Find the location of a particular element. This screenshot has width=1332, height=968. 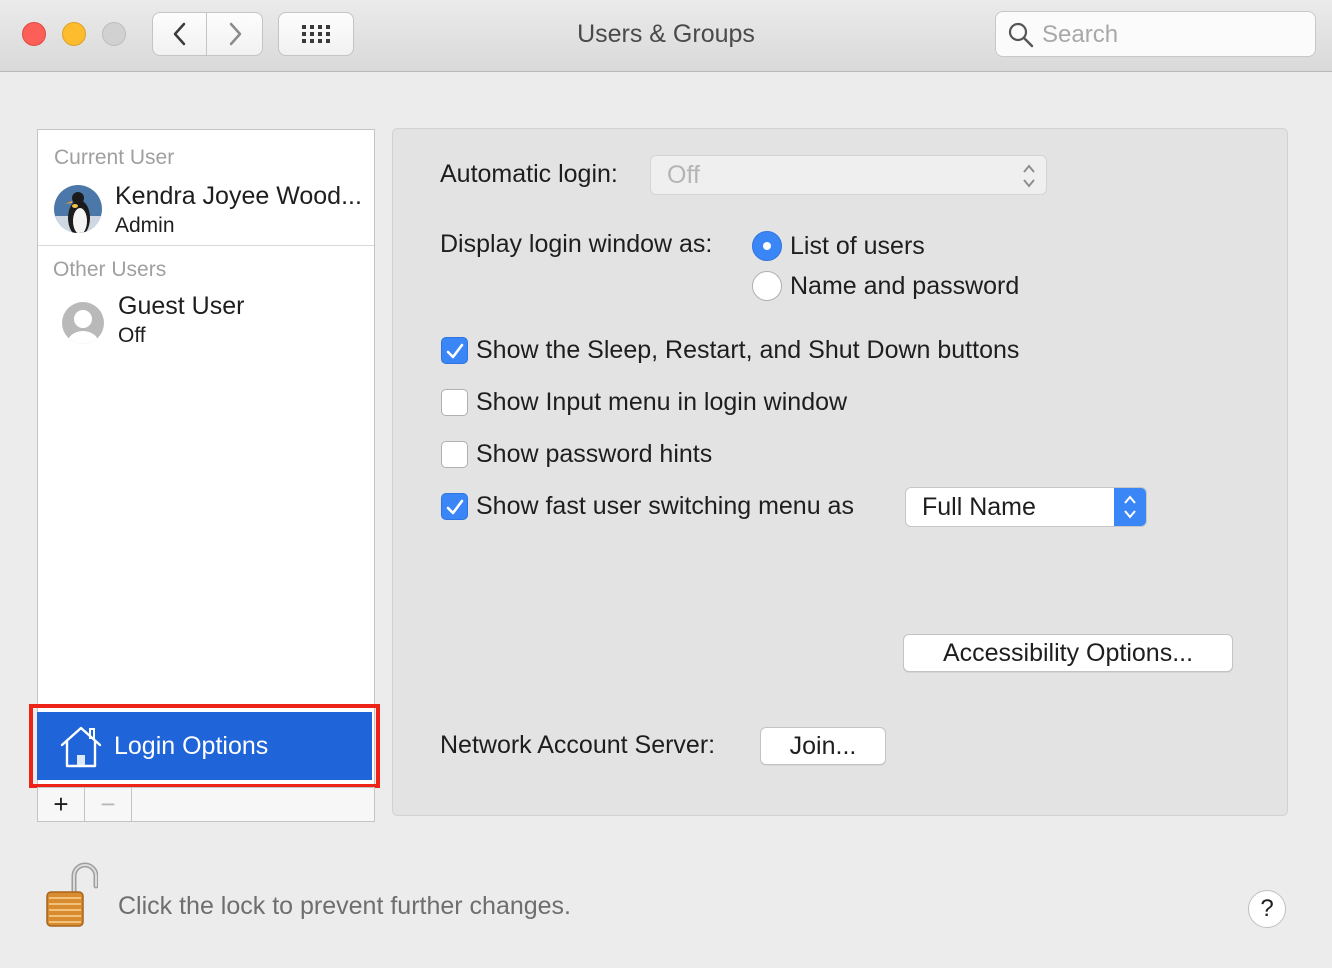

current-user-item: Kendra Joyee Wood... Admin is located at coordinates (206, 210).